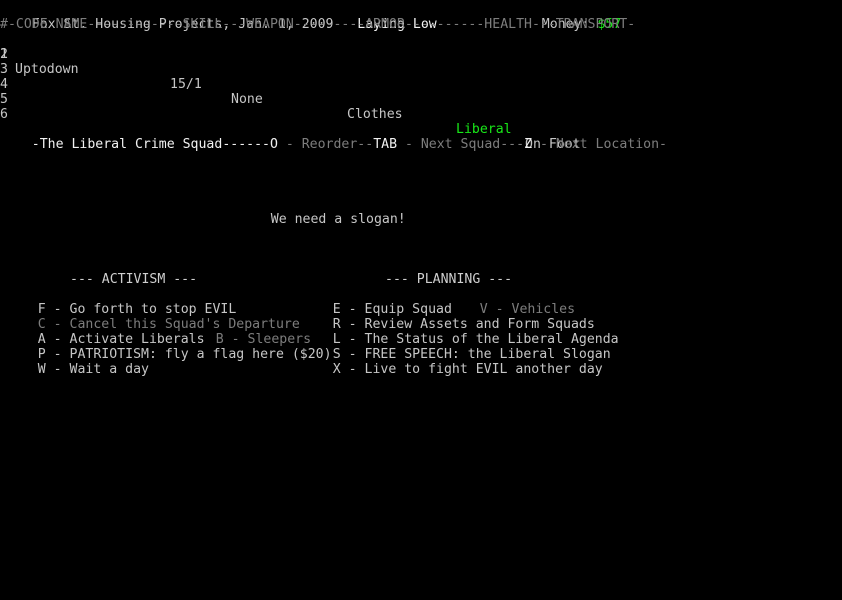 The width and height of the screenshot is (842, 600). I want to click on next-squad-key: TAB, so click(385, 144).